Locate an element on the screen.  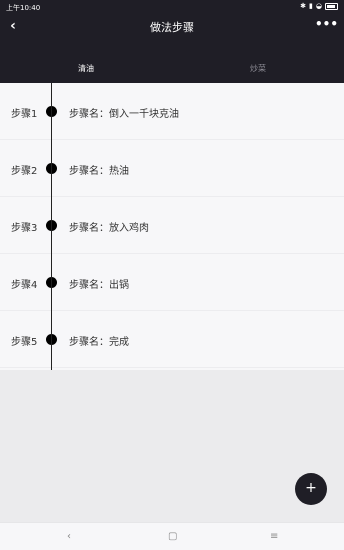
status-icons: ✱ ▮ ◒ is located at coordinates (319, 6).